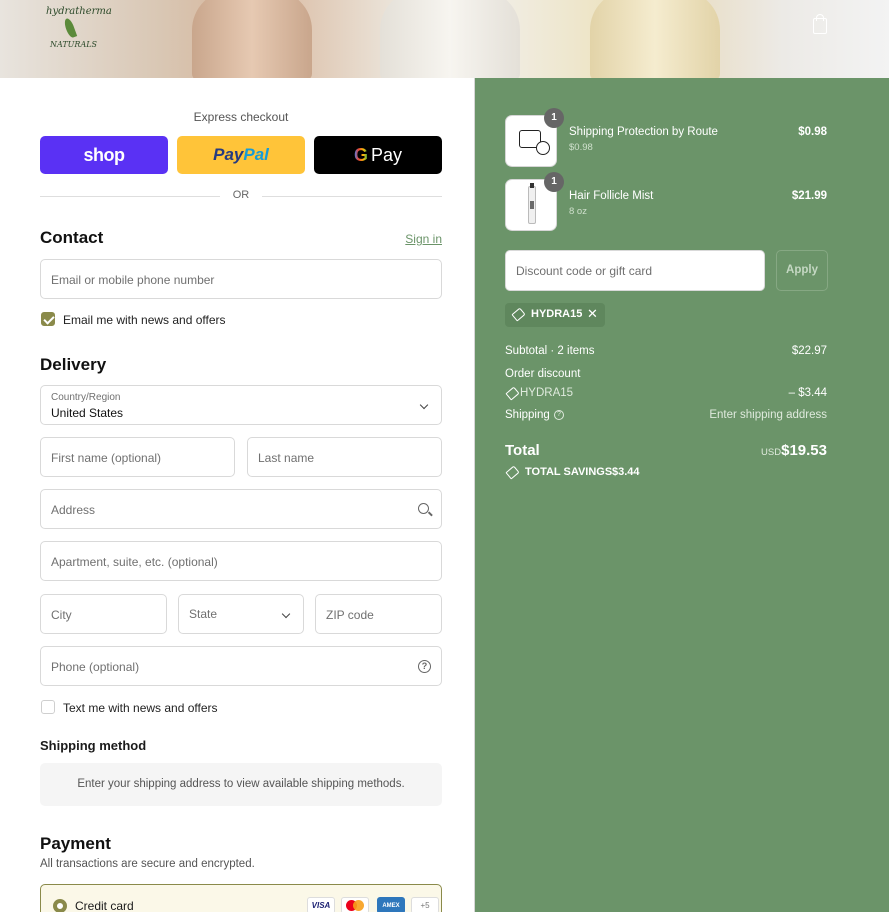 The image size is (889, 912). Describe the element at coordinates (643, 132) in the screenshot. I see `line-item-name: Shipping Protection by Route` at that location.